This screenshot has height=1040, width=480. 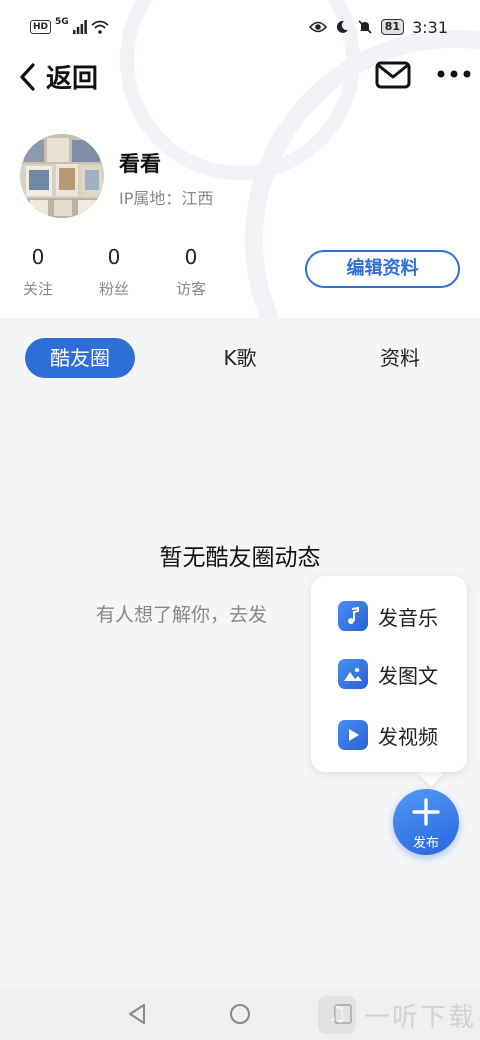 What do you see at coordinates (430, 27) in the screenshot?
I see `status-time: 3:31` at bounding box center [430, 27].